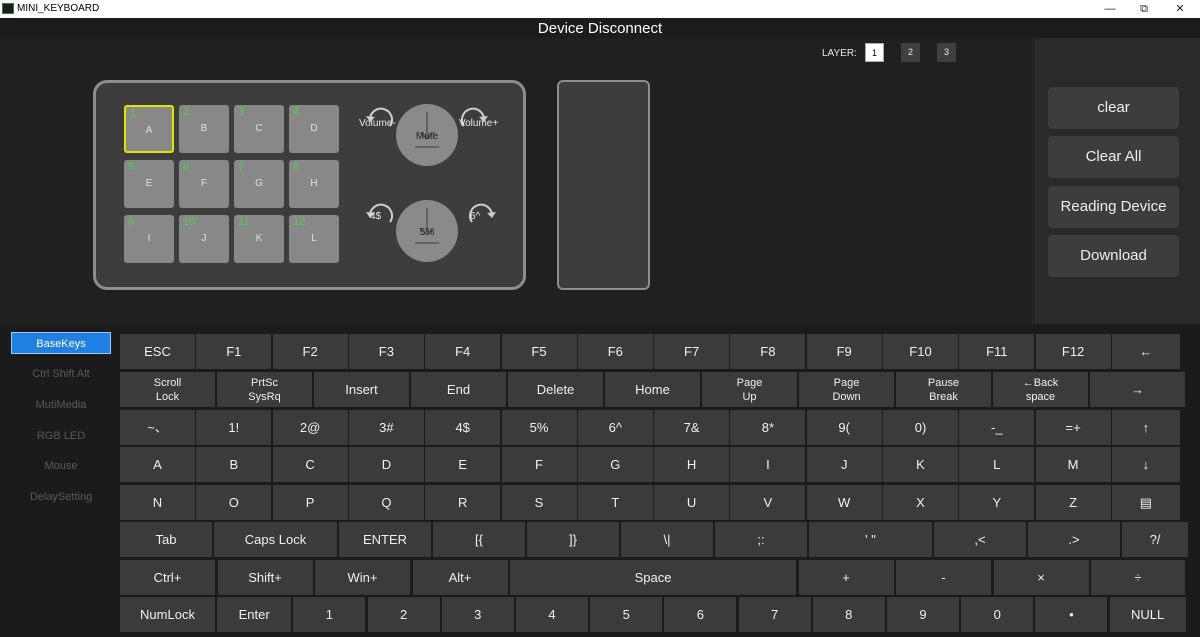 This screenshot has width=1200, height=637. Describe the element at coordinates (768, 427) in the screenshot. I see `keyboard-key: 8*` at that location.